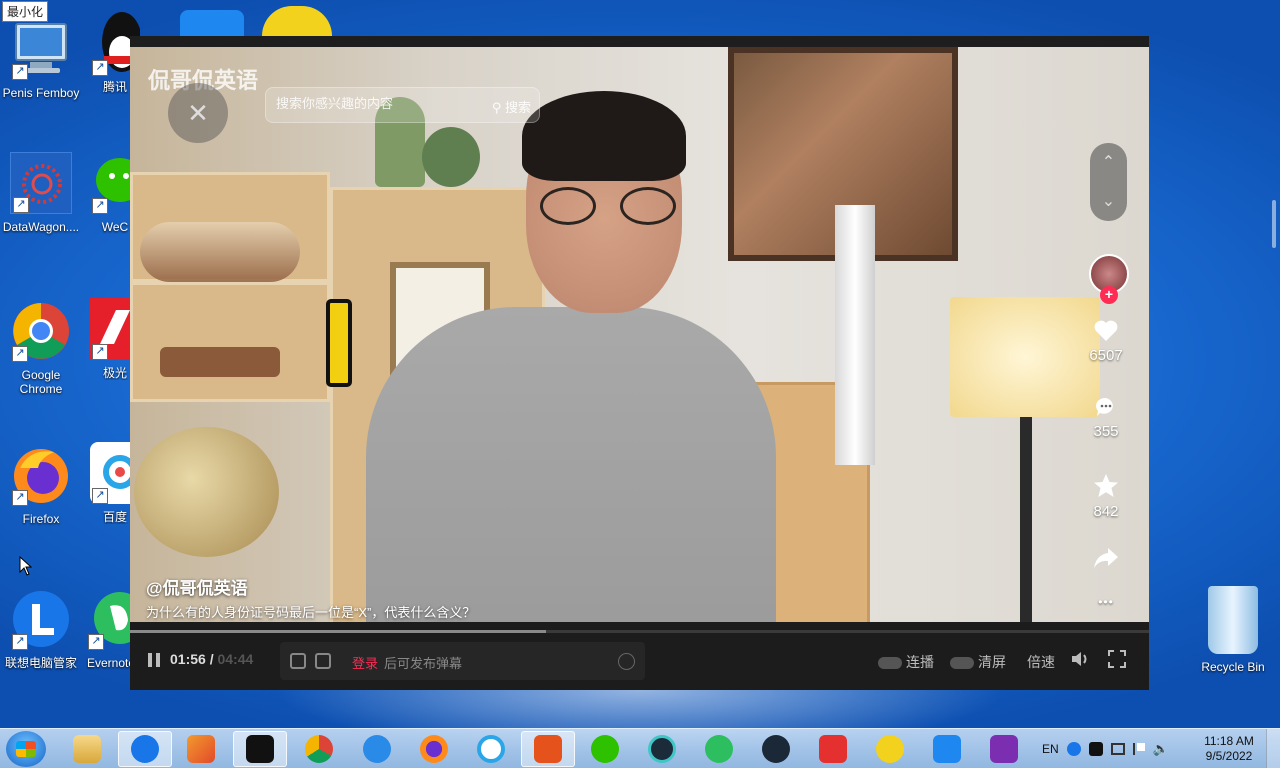  Describe the element at coordinates (1161, 749) in the screenshot. I see `tray-volume-icon: 🔈` at that location.